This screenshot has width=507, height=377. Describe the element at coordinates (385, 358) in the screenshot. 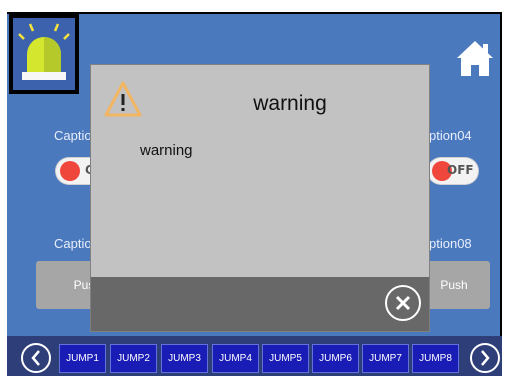

I see `jump-button-7: JUMP7` at that location.